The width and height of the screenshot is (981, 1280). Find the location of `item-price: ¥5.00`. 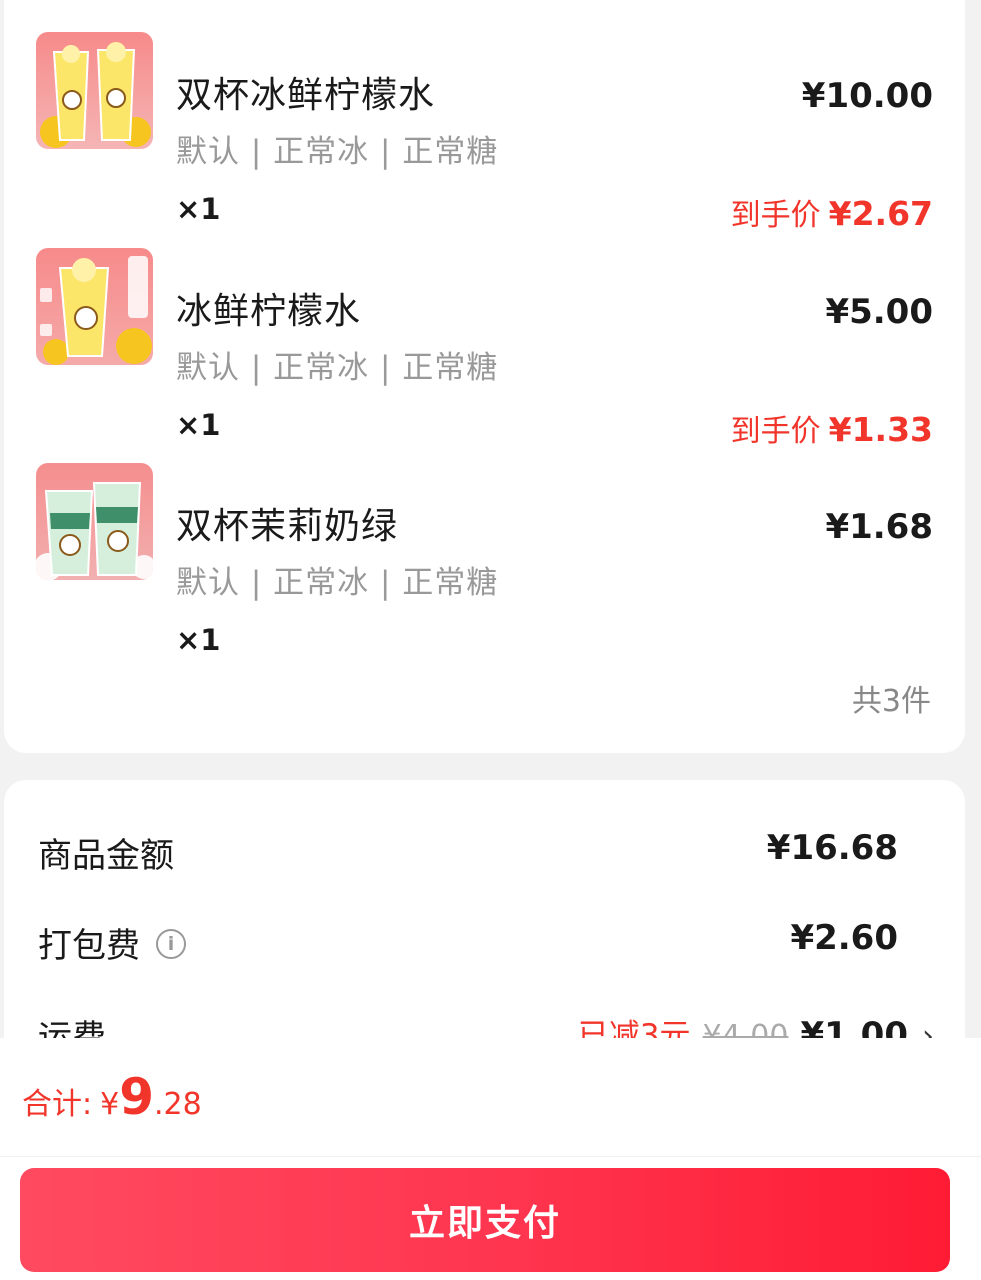

item-price: ¥5.00 is located at coordinates (879, 312).